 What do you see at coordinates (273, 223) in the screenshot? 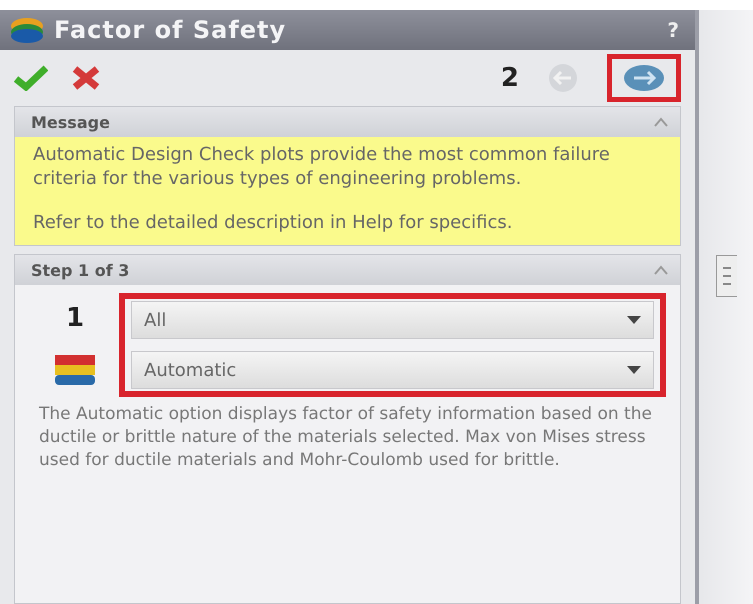
I see `message-text: Refer to the detailed description in Help for specifics.` at bounding box center [273, 223].